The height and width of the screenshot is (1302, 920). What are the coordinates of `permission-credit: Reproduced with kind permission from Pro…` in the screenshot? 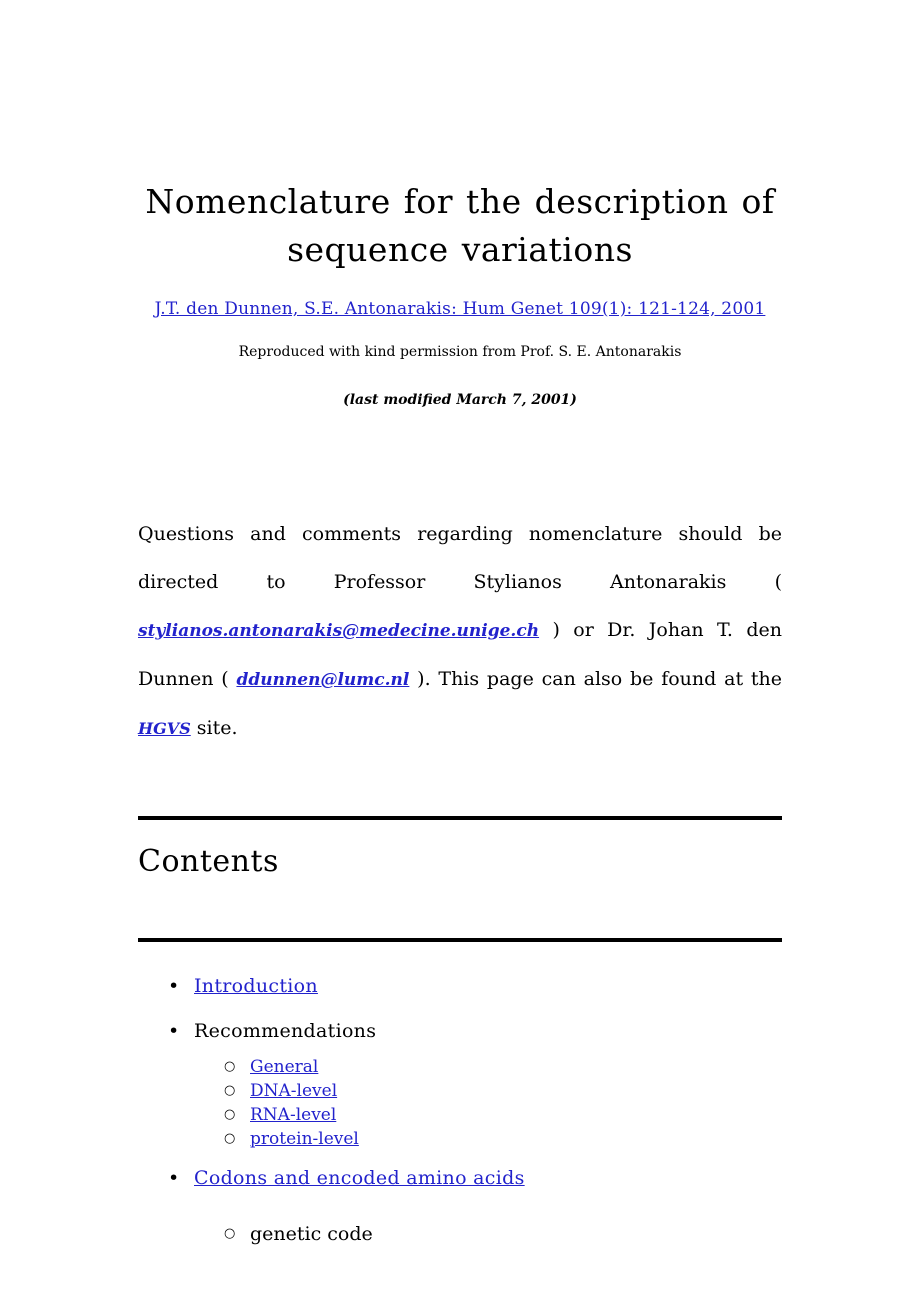 It's located at (460, 352).